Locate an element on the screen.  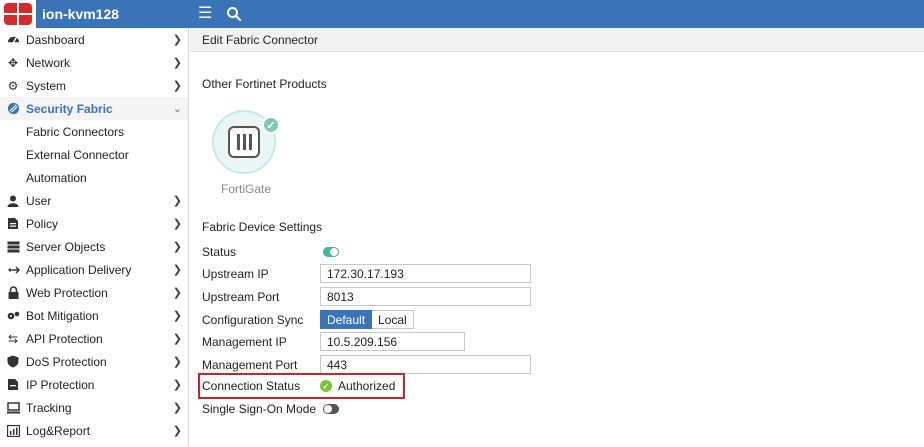
sidebar-item-label: Log&Report is located at coordinates (58, 430).